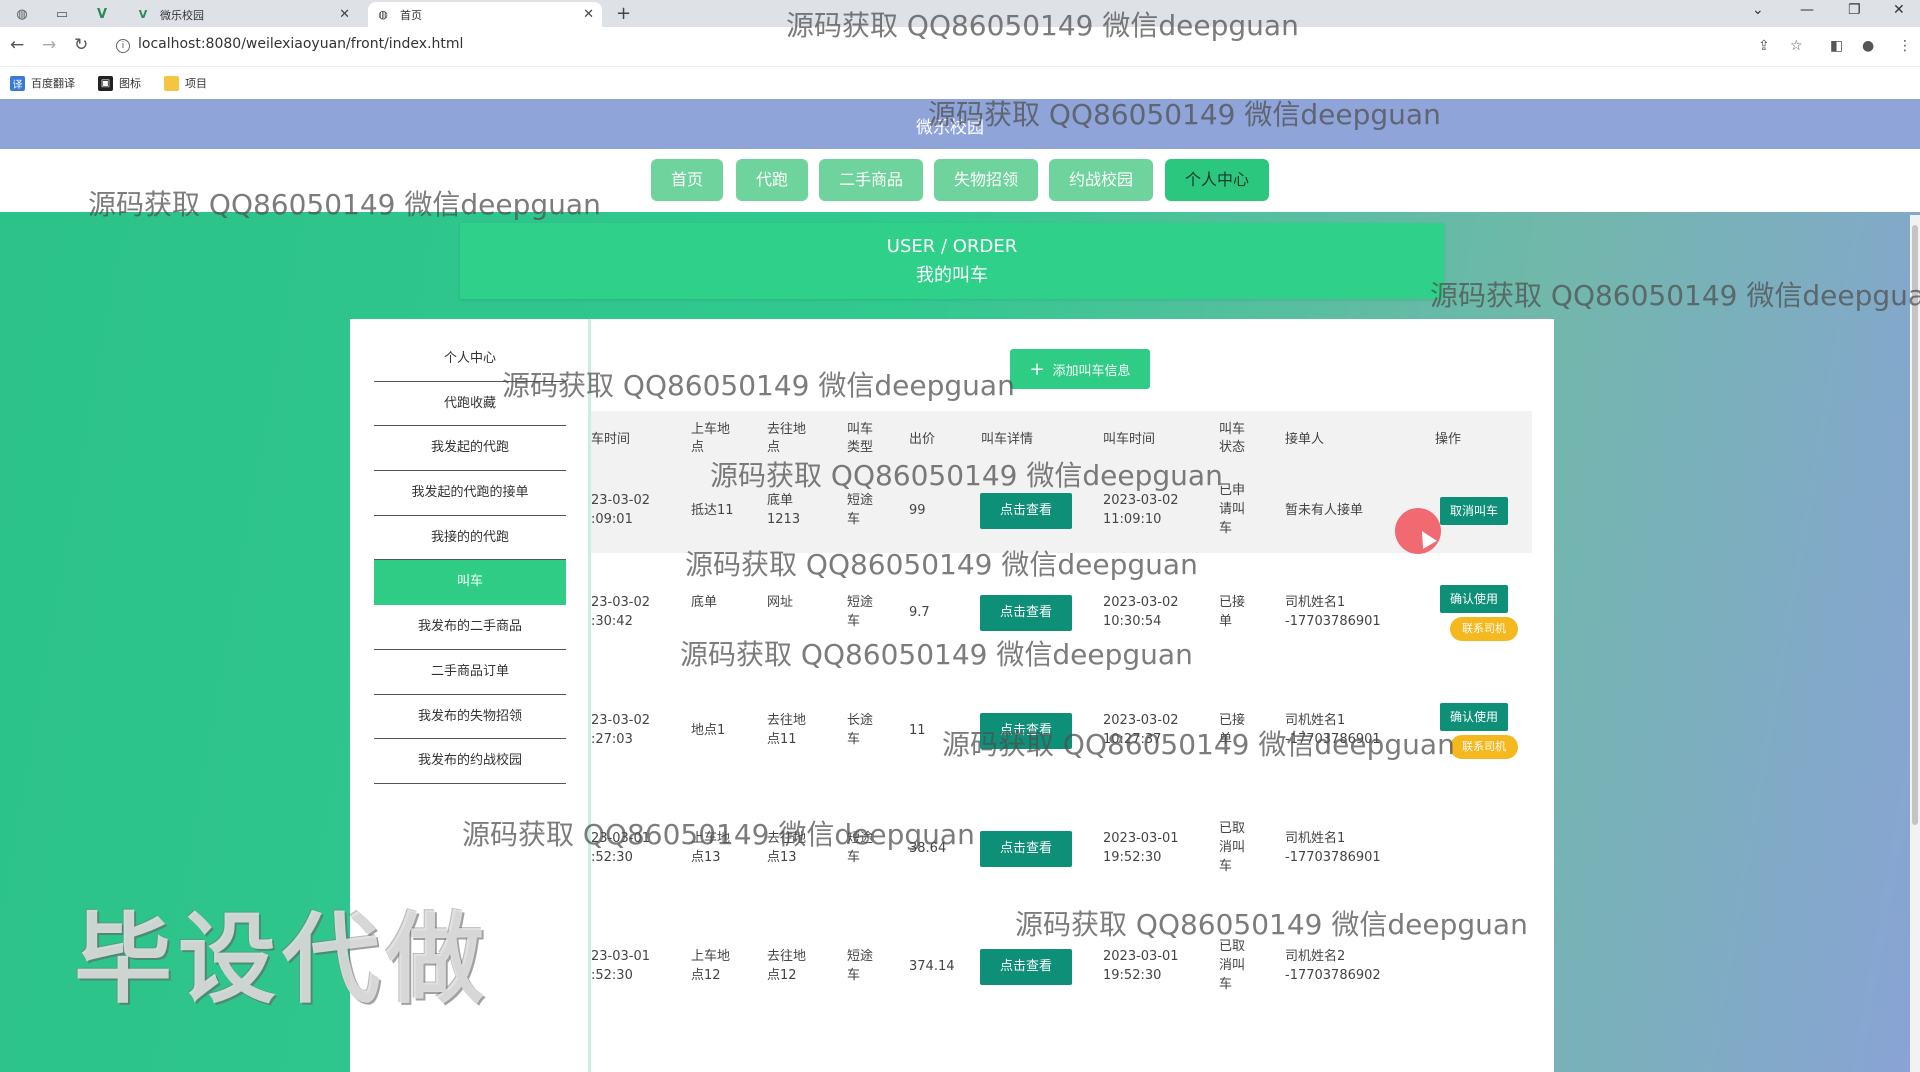 The height and width of the screenshot is (1072, 1920). Describe the element at coordinates (411, 15) in the screenshot. I see `tab-title: 首页` at that location.